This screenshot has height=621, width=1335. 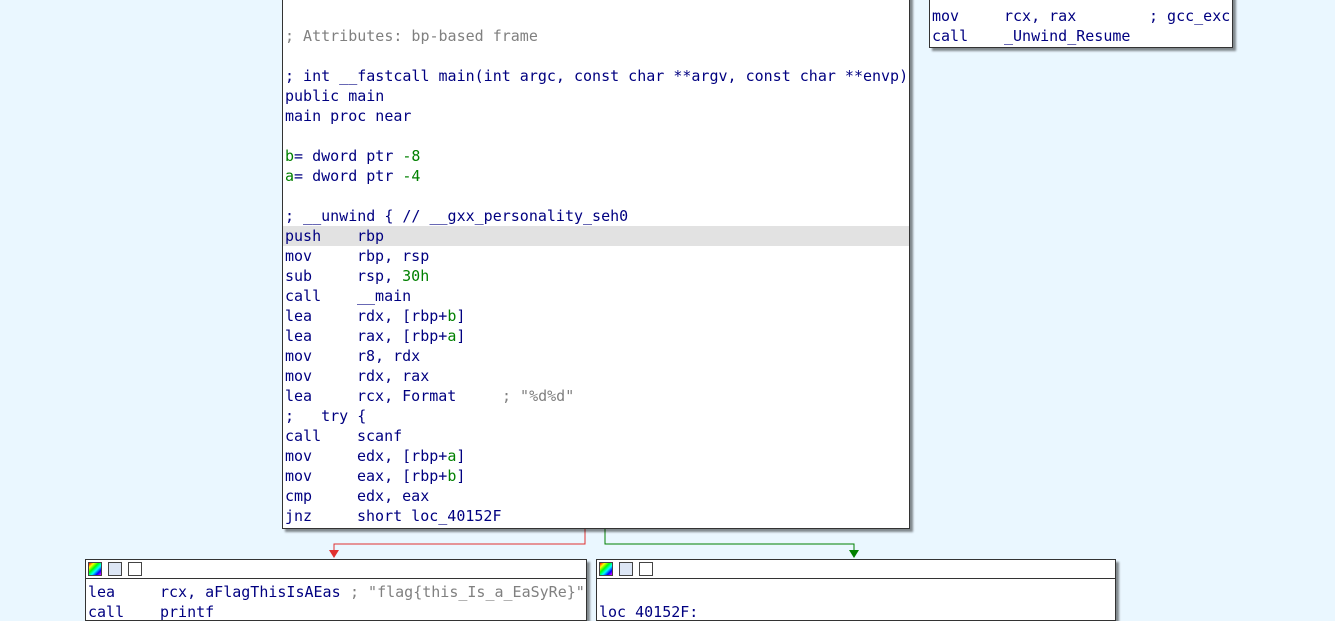 I want to click on instr-sub: sub rsp, 30h, so click(x=357, y=276).